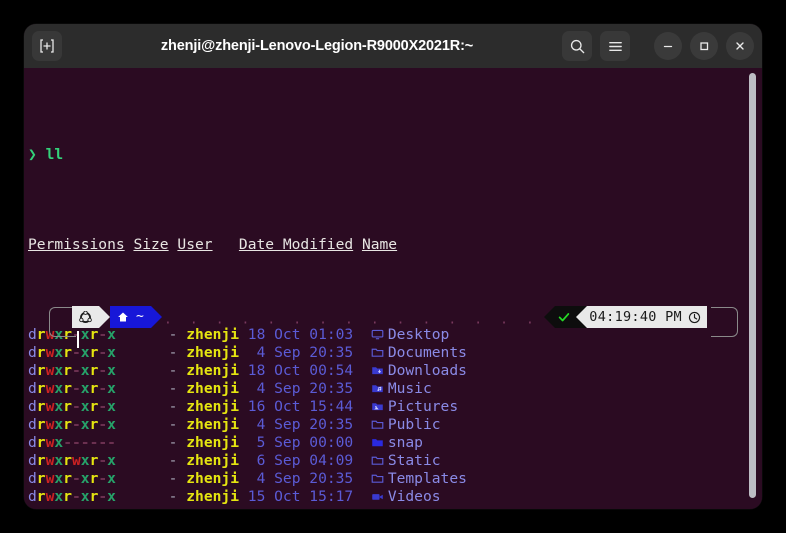  I want to click on cell-name: Public, so click(414, 424).